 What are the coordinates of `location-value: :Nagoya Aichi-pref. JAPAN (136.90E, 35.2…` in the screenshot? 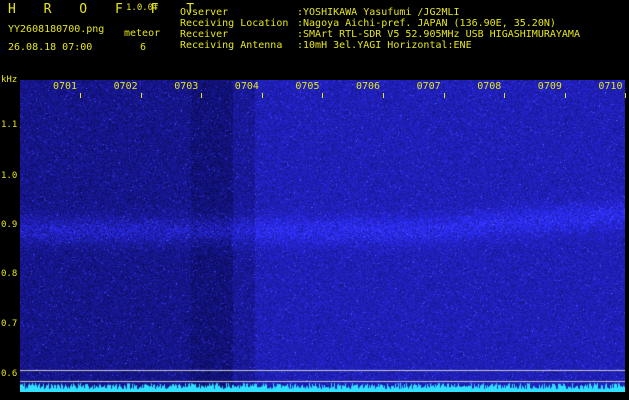 It's located at (426, 23).